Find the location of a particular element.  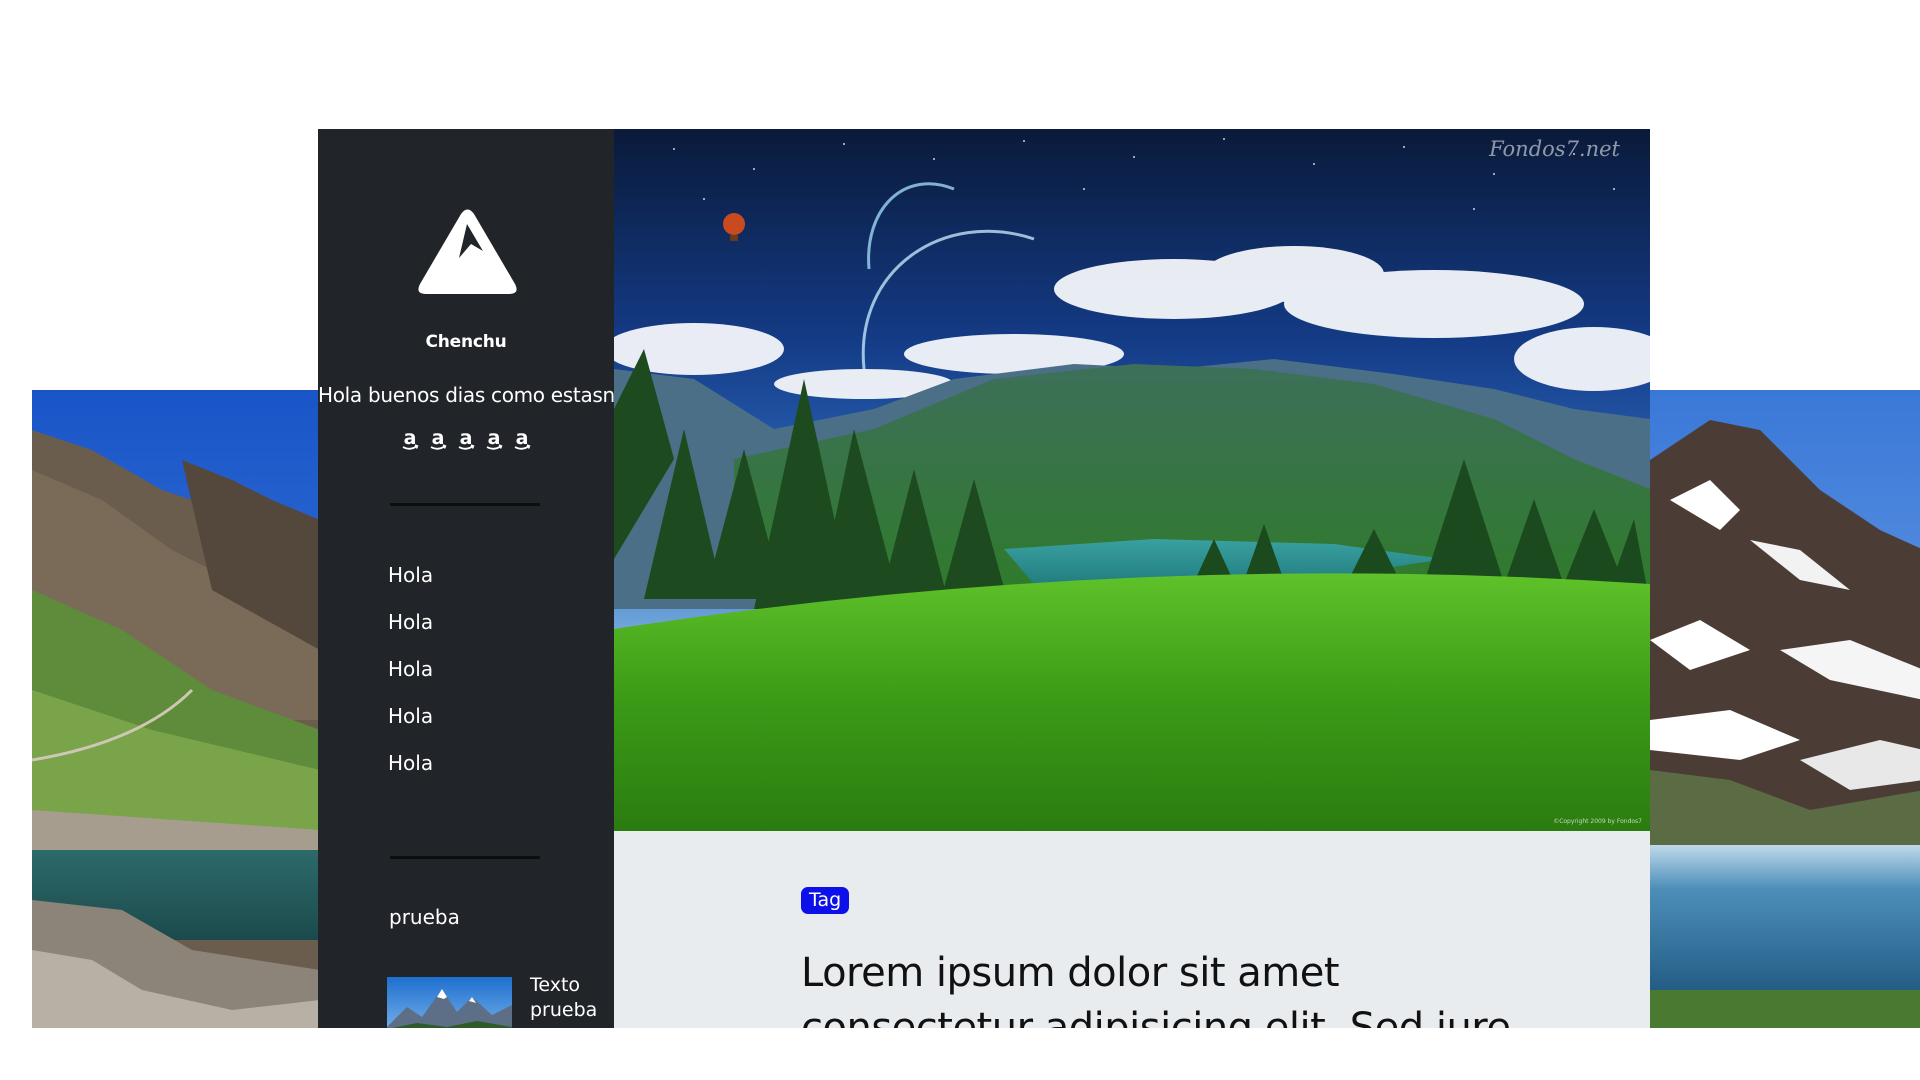

background-photo-right is located at coordinates (1785, 709).